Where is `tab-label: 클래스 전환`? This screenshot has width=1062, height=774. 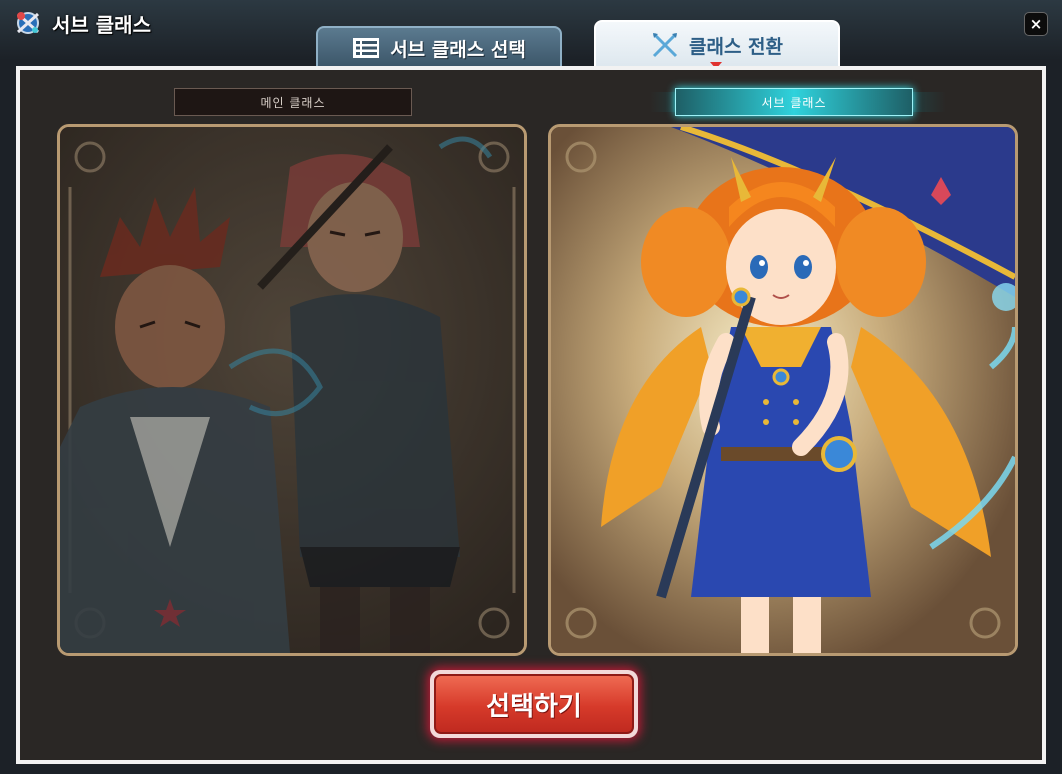 tab-label: 클래스 전환 is located at coordinates (735, 46).